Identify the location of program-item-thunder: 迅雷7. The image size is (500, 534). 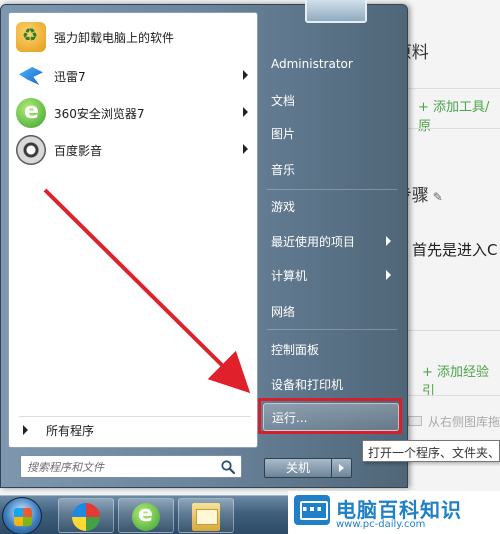
(133, 76).